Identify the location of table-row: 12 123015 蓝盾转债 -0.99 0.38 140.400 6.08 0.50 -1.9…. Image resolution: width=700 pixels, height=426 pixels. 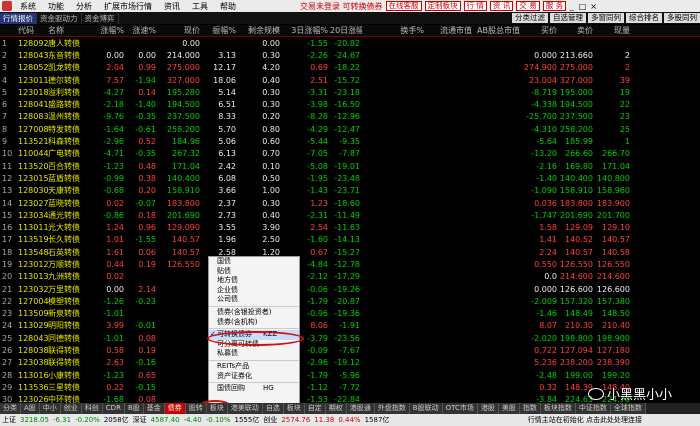
(350, 178).